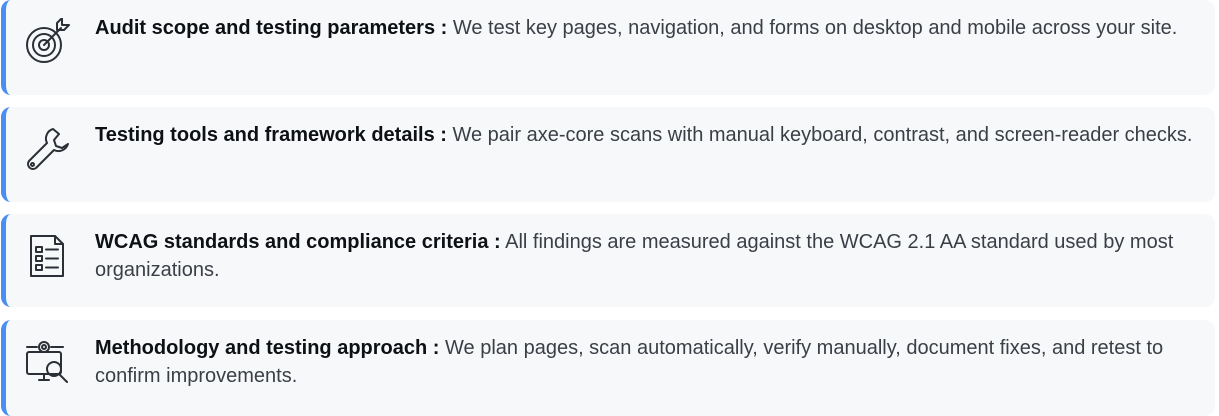 Image resolution: width=1219 pixels, height=416 pixels. What do you see at coordinates (51, 256) in the screenshot?
I see `checklist-document-icon` at bounding box center [51, 256].